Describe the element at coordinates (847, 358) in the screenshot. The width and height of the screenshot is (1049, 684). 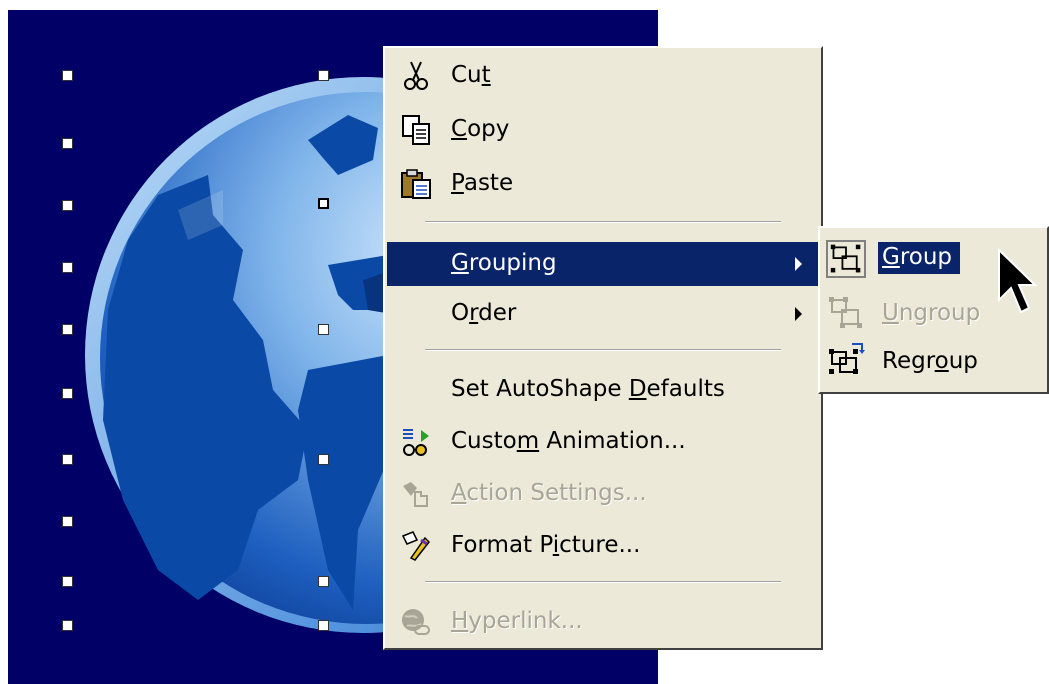
I see `regroup-icon` at that location.